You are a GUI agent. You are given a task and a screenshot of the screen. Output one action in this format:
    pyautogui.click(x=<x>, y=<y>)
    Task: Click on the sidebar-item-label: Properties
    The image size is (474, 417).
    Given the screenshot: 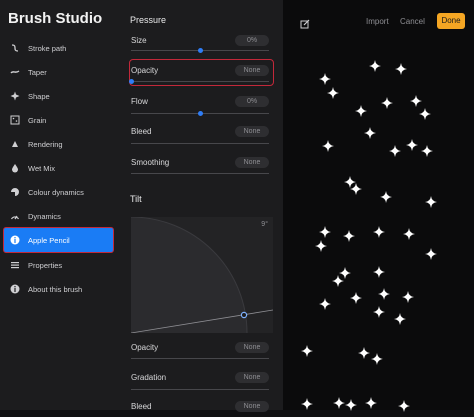 What is the action you would take?
    pyautogui.click(x=45, y=265)
    